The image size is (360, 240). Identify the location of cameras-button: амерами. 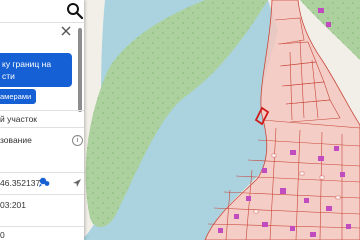
(18, 96).